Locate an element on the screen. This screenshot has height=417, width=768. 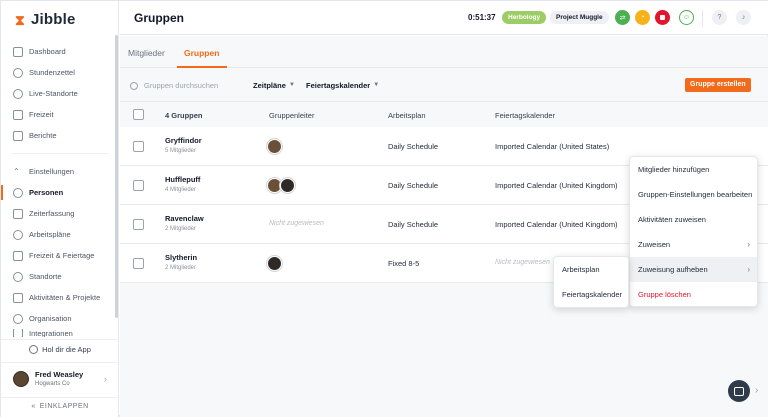
sidebar-item-time-tracking: Zeiterfassung is located at coordinates (60, 213).